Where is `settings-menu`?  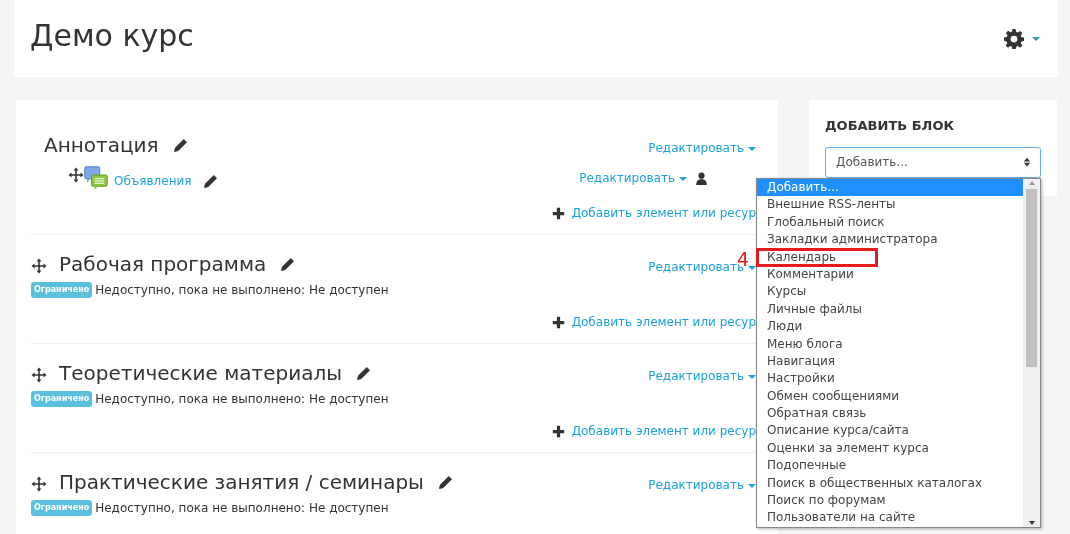
settings-menu is located at coordinates (1022, 38).